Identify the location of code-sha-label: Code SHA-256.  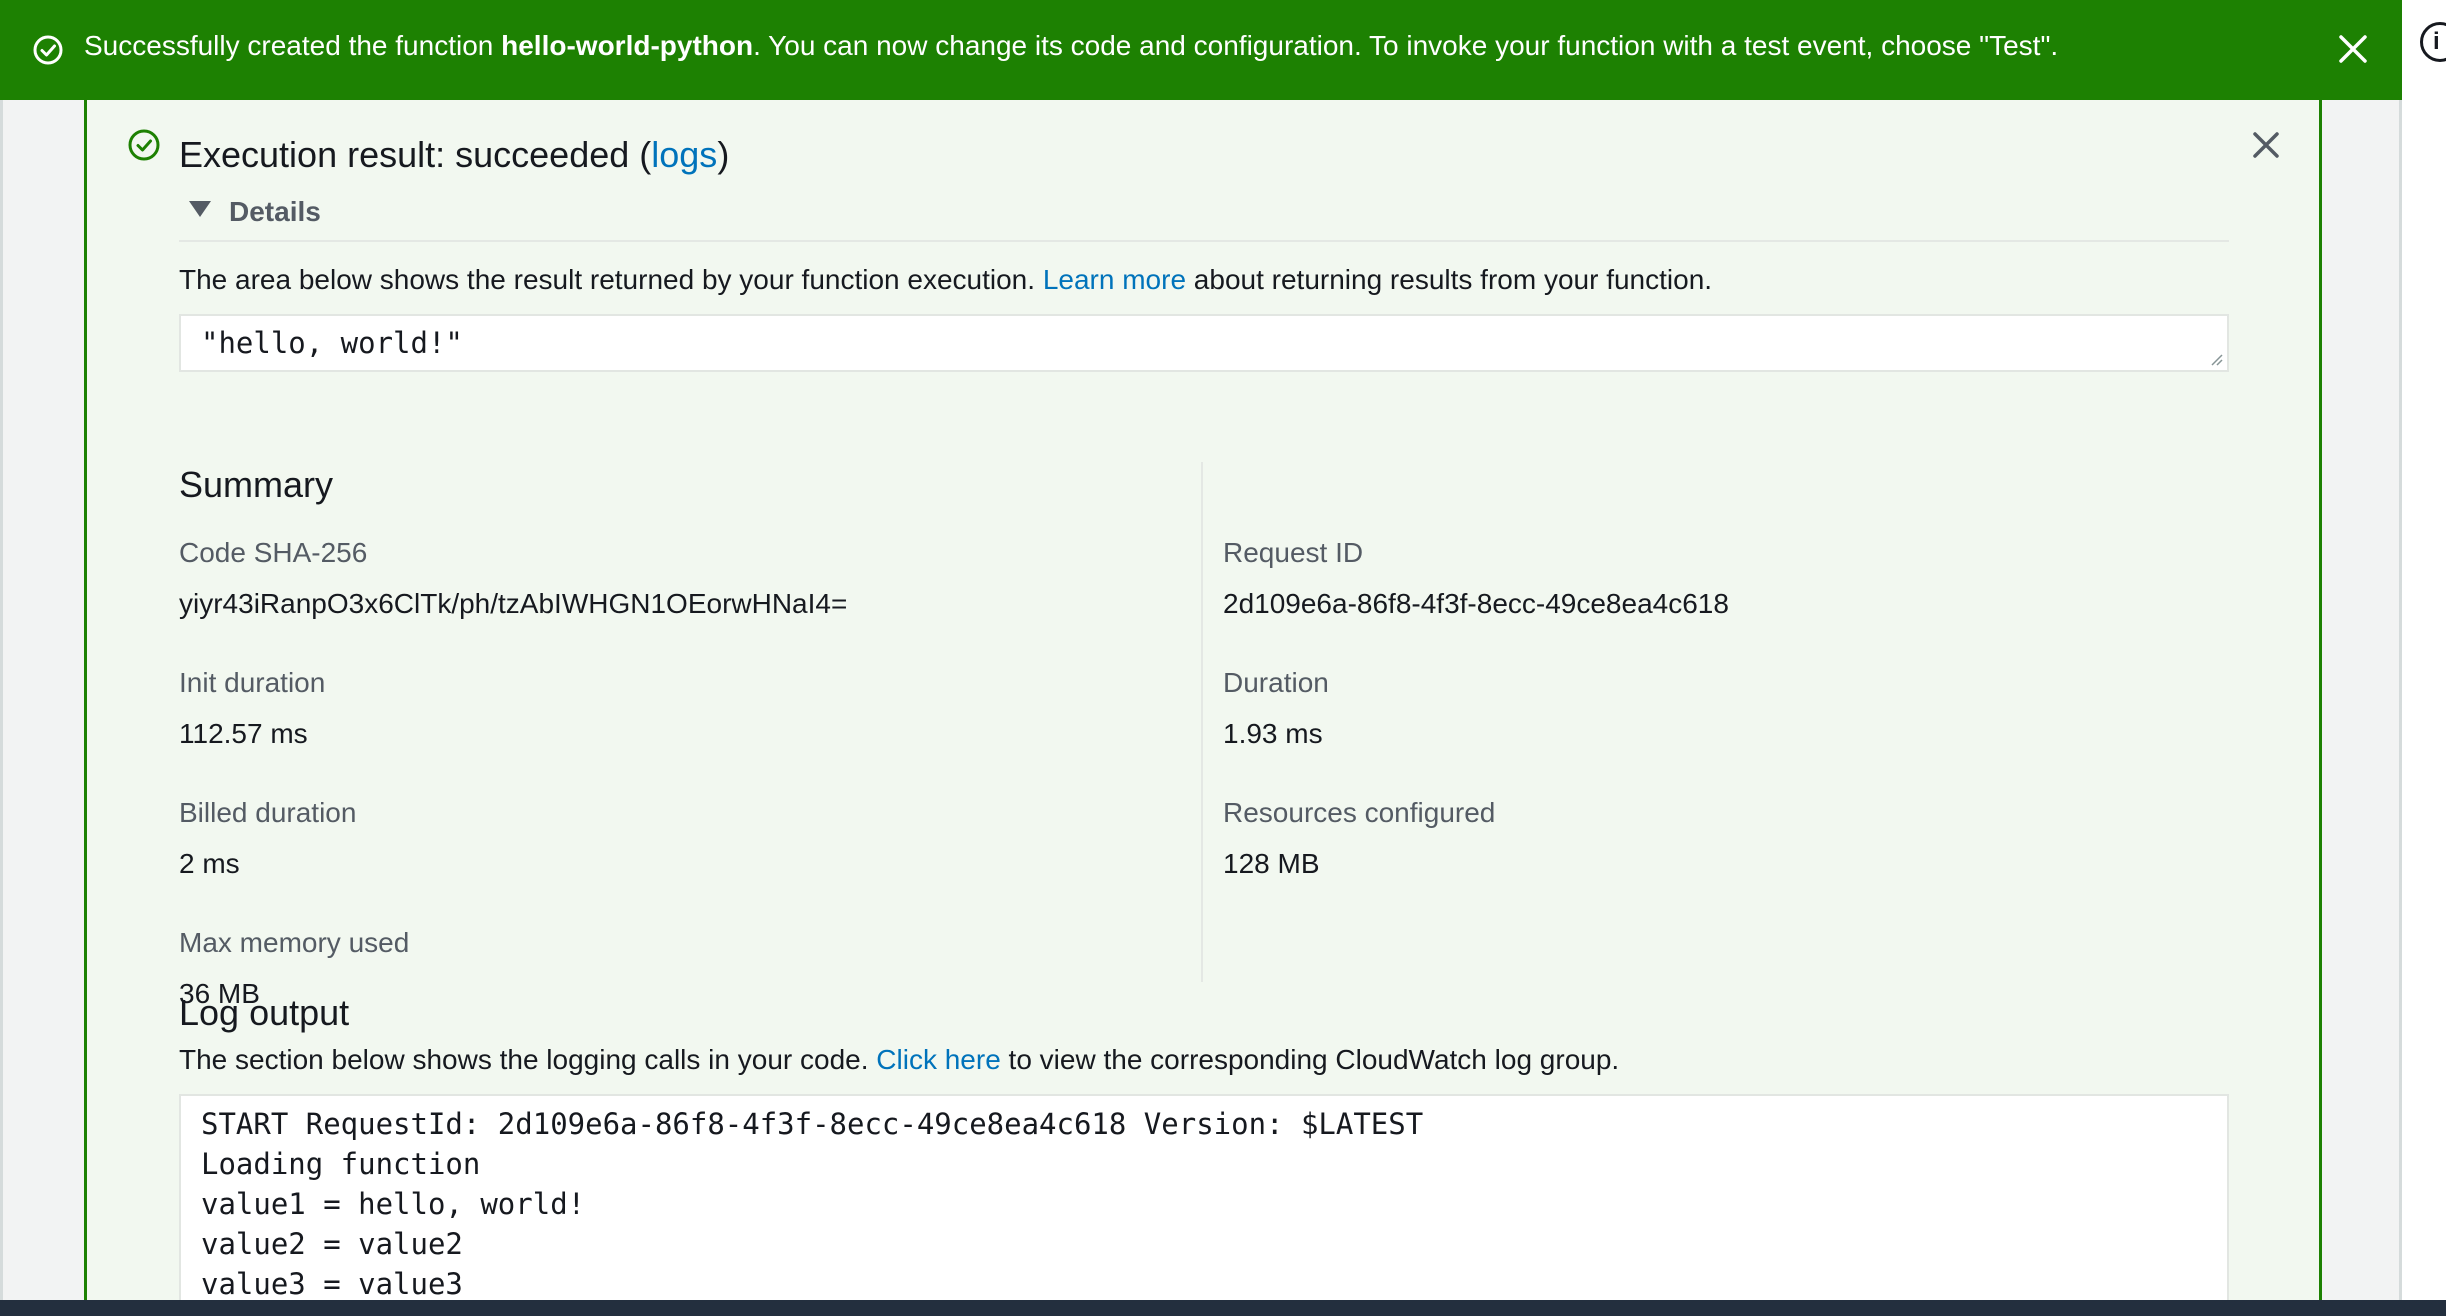
(273, 552).